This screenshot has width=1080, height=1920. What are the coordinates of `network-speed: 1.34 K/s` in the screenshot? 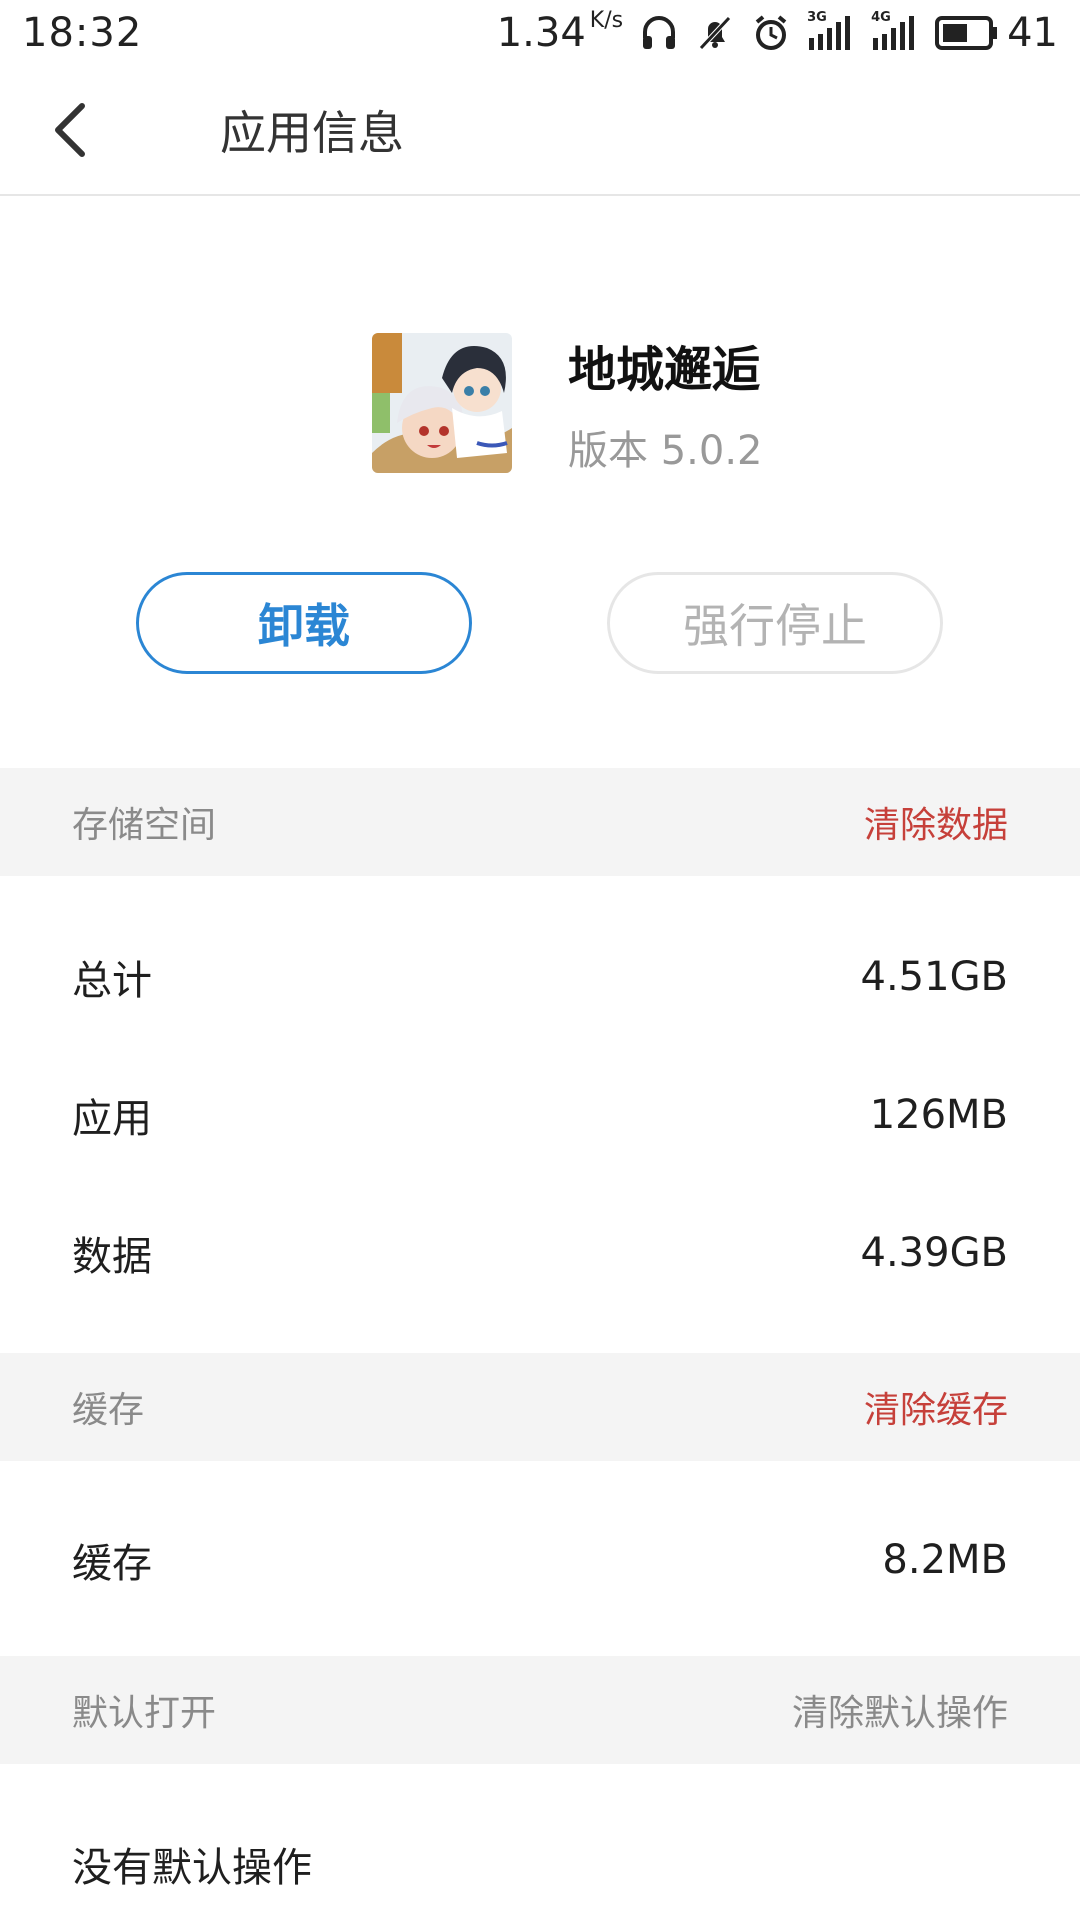 It's located at (560, 32).